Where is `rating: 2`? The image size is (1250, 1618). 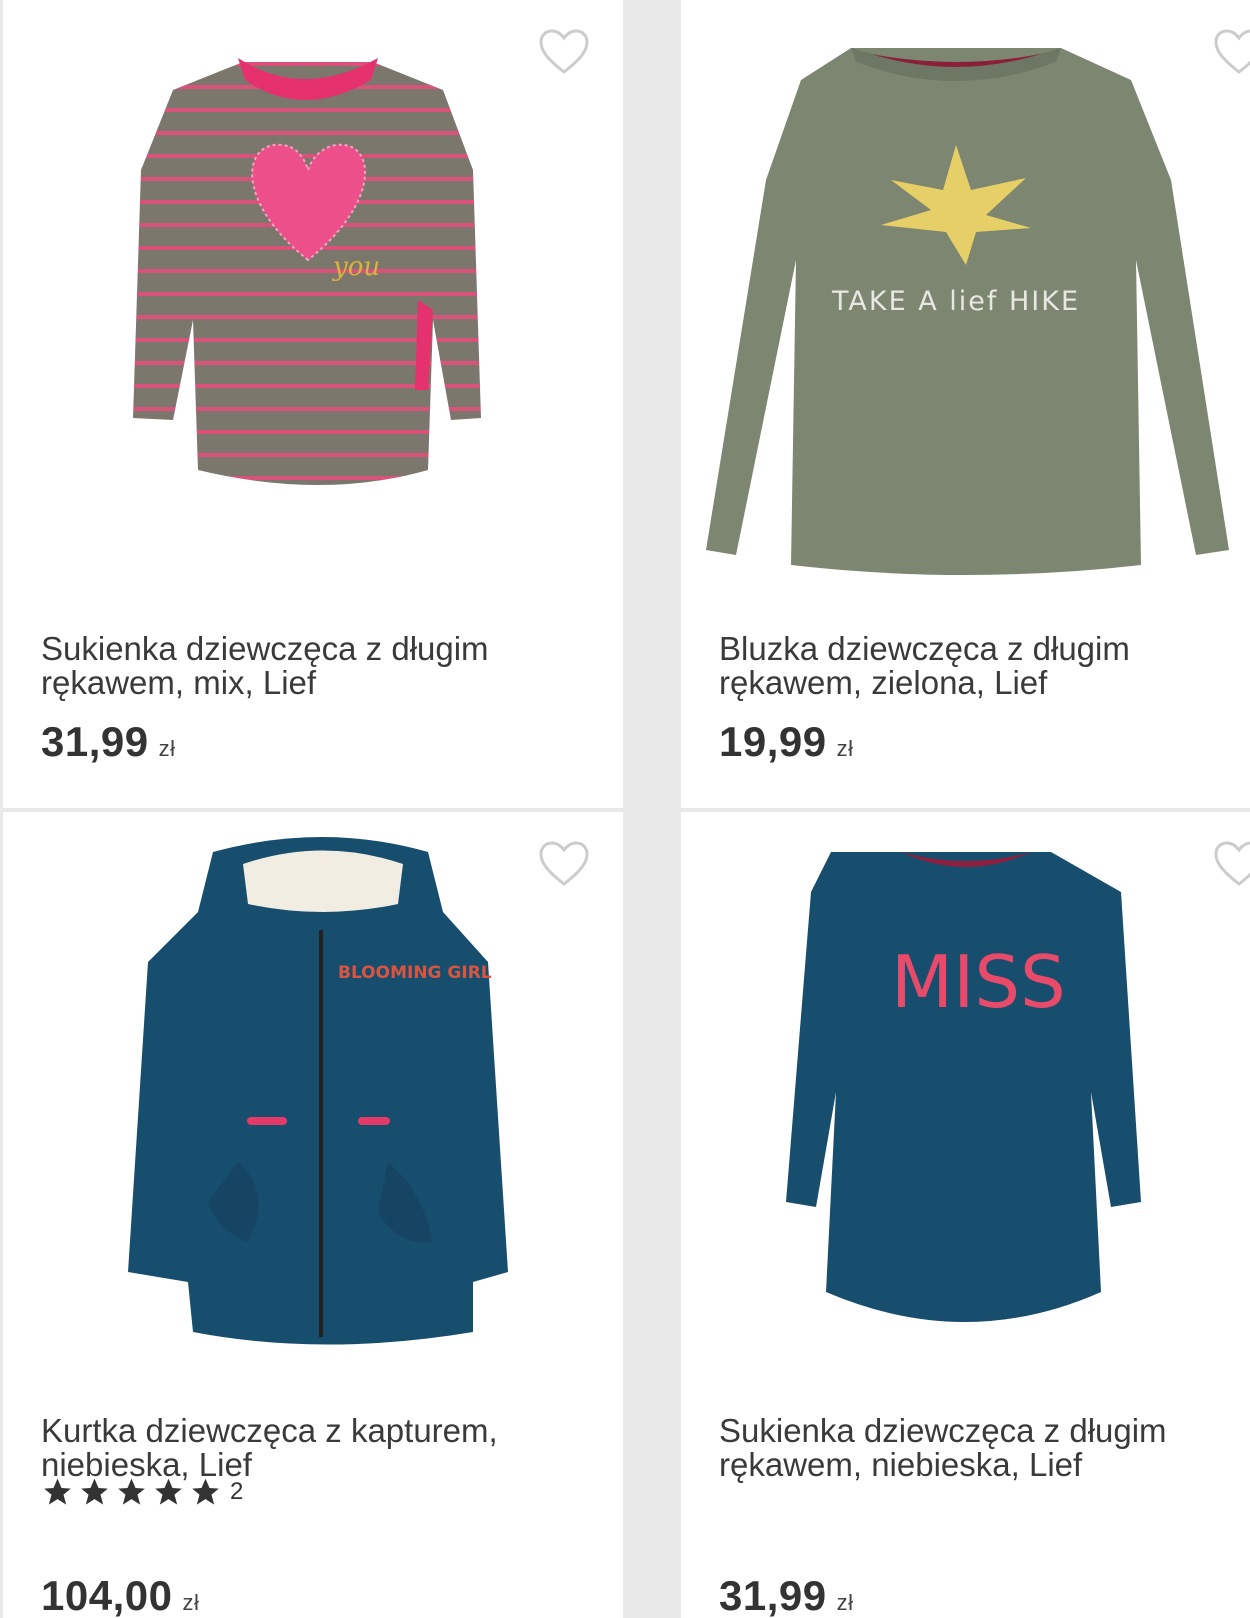 rating: 2 is located at coordinates (142, 1492).